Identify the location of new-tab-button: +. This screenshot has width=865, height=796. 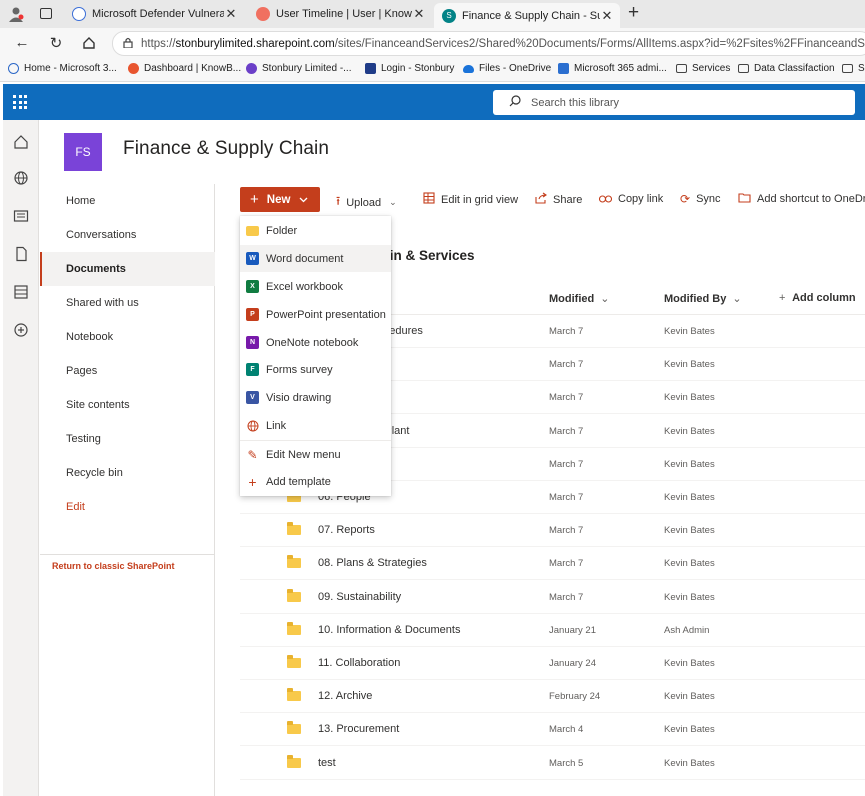
(633, 13).